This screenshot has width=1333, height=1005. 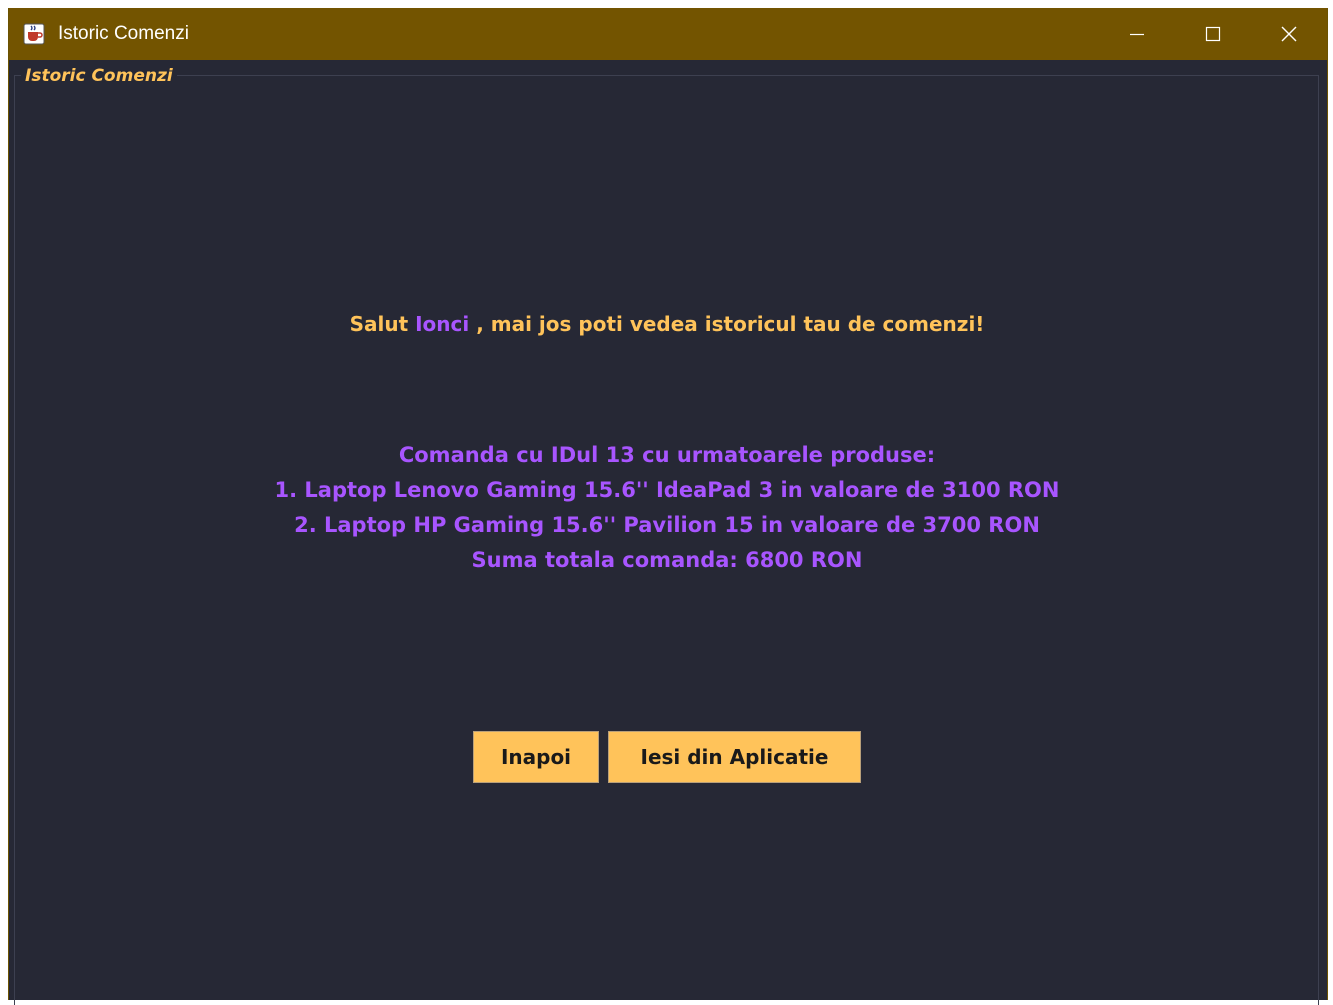 I want to click on minimize-button, so click(x=1137, y=34).